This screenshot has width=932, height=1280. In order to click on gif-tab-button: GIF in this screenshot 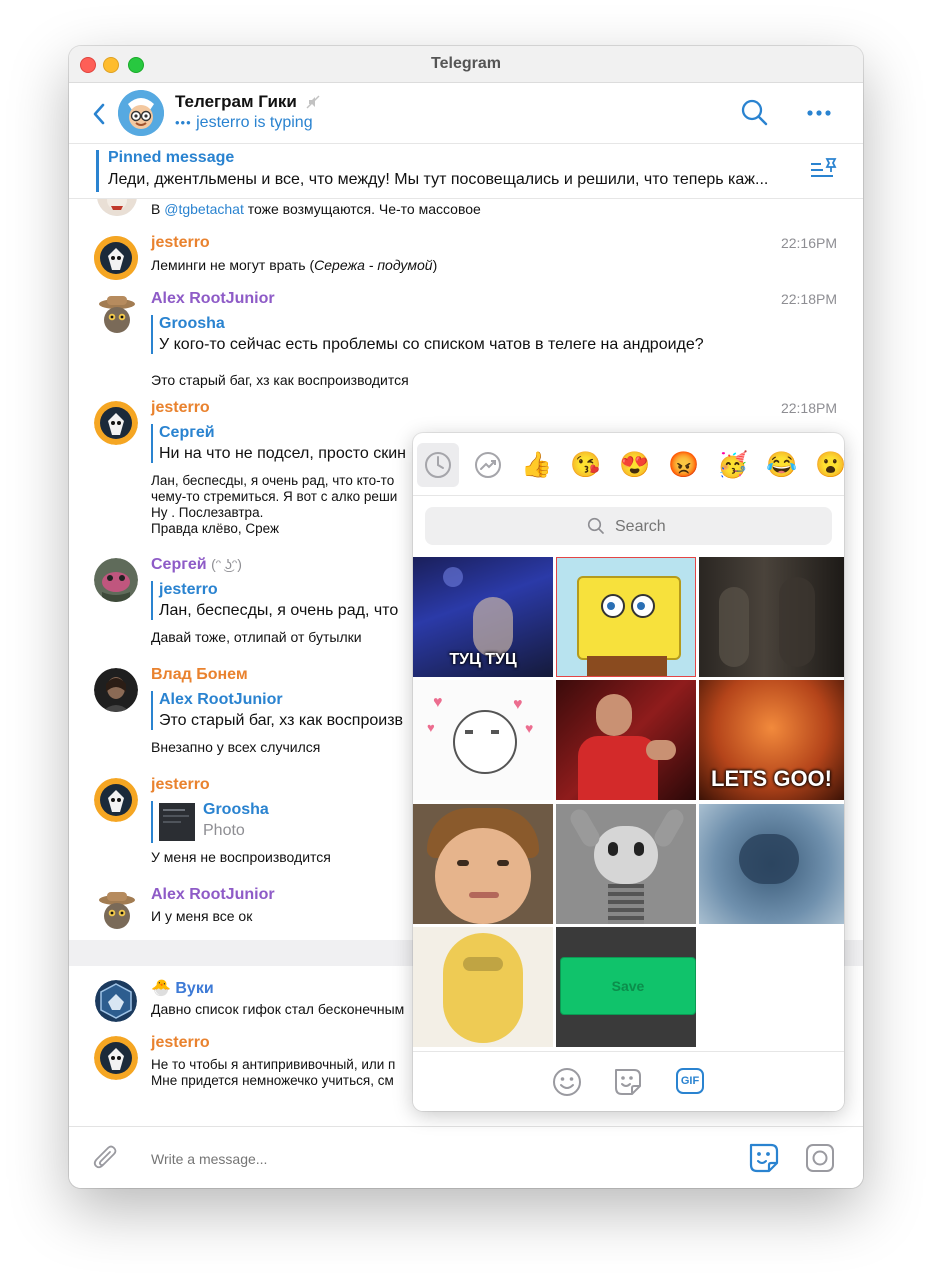, I will do `click(690, 1082)`.